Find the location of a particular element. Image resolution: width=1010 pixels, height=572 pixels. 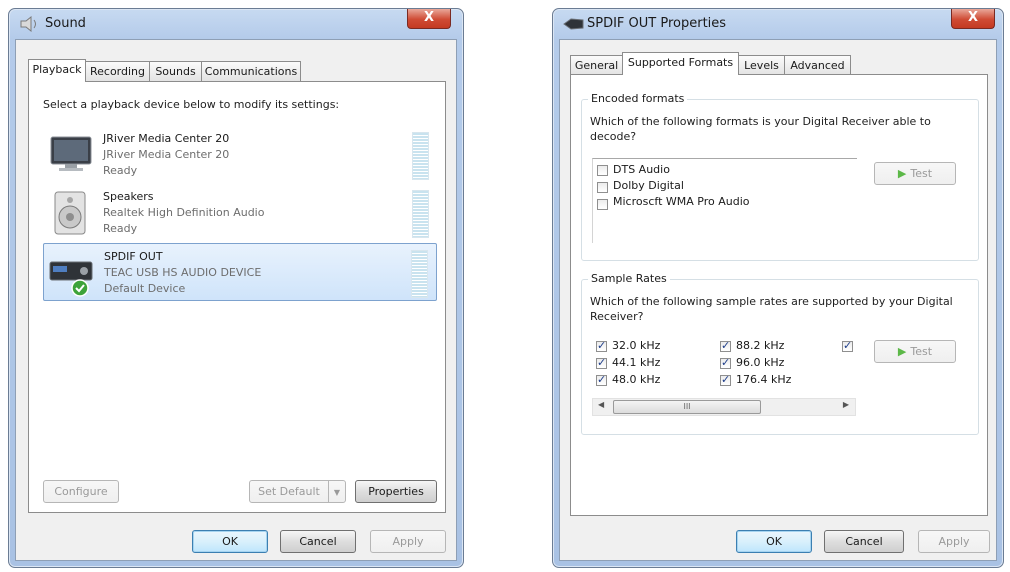

format-label: Microscft WMA Pro Audio is located at coordinates (681, 201).